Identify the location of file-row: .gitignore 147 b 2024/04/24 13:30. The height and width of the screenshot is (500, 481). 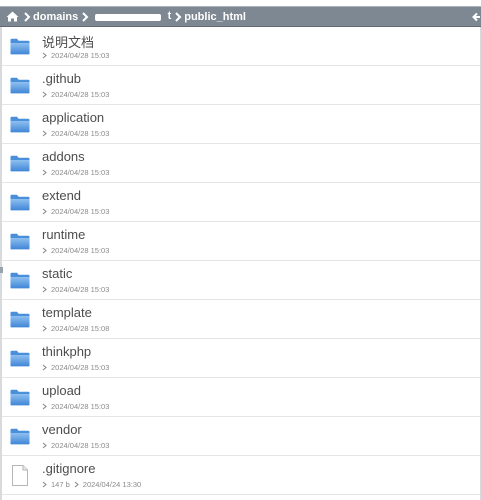
(241, 475).